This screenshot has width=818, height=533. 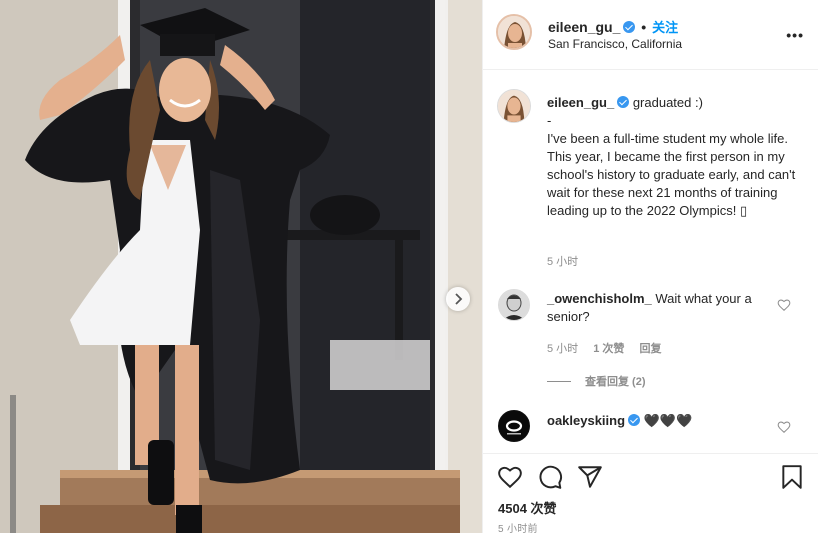 I want to click on share-icon, so click(x=590, y=477).